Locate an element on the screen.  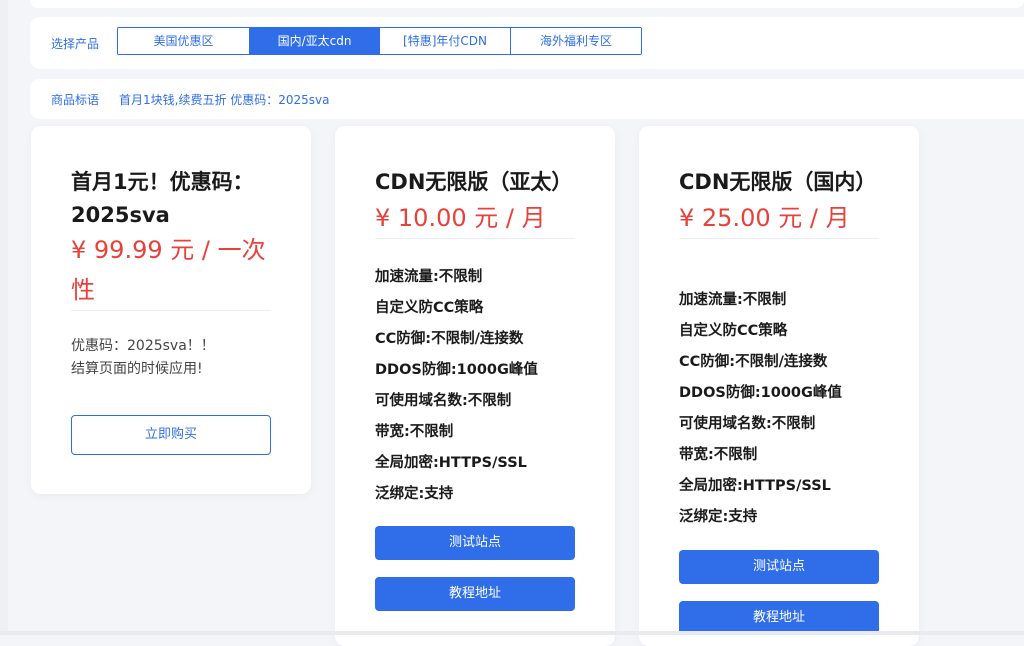
card-price-line2: 性 is located at coordinates (83, 290).